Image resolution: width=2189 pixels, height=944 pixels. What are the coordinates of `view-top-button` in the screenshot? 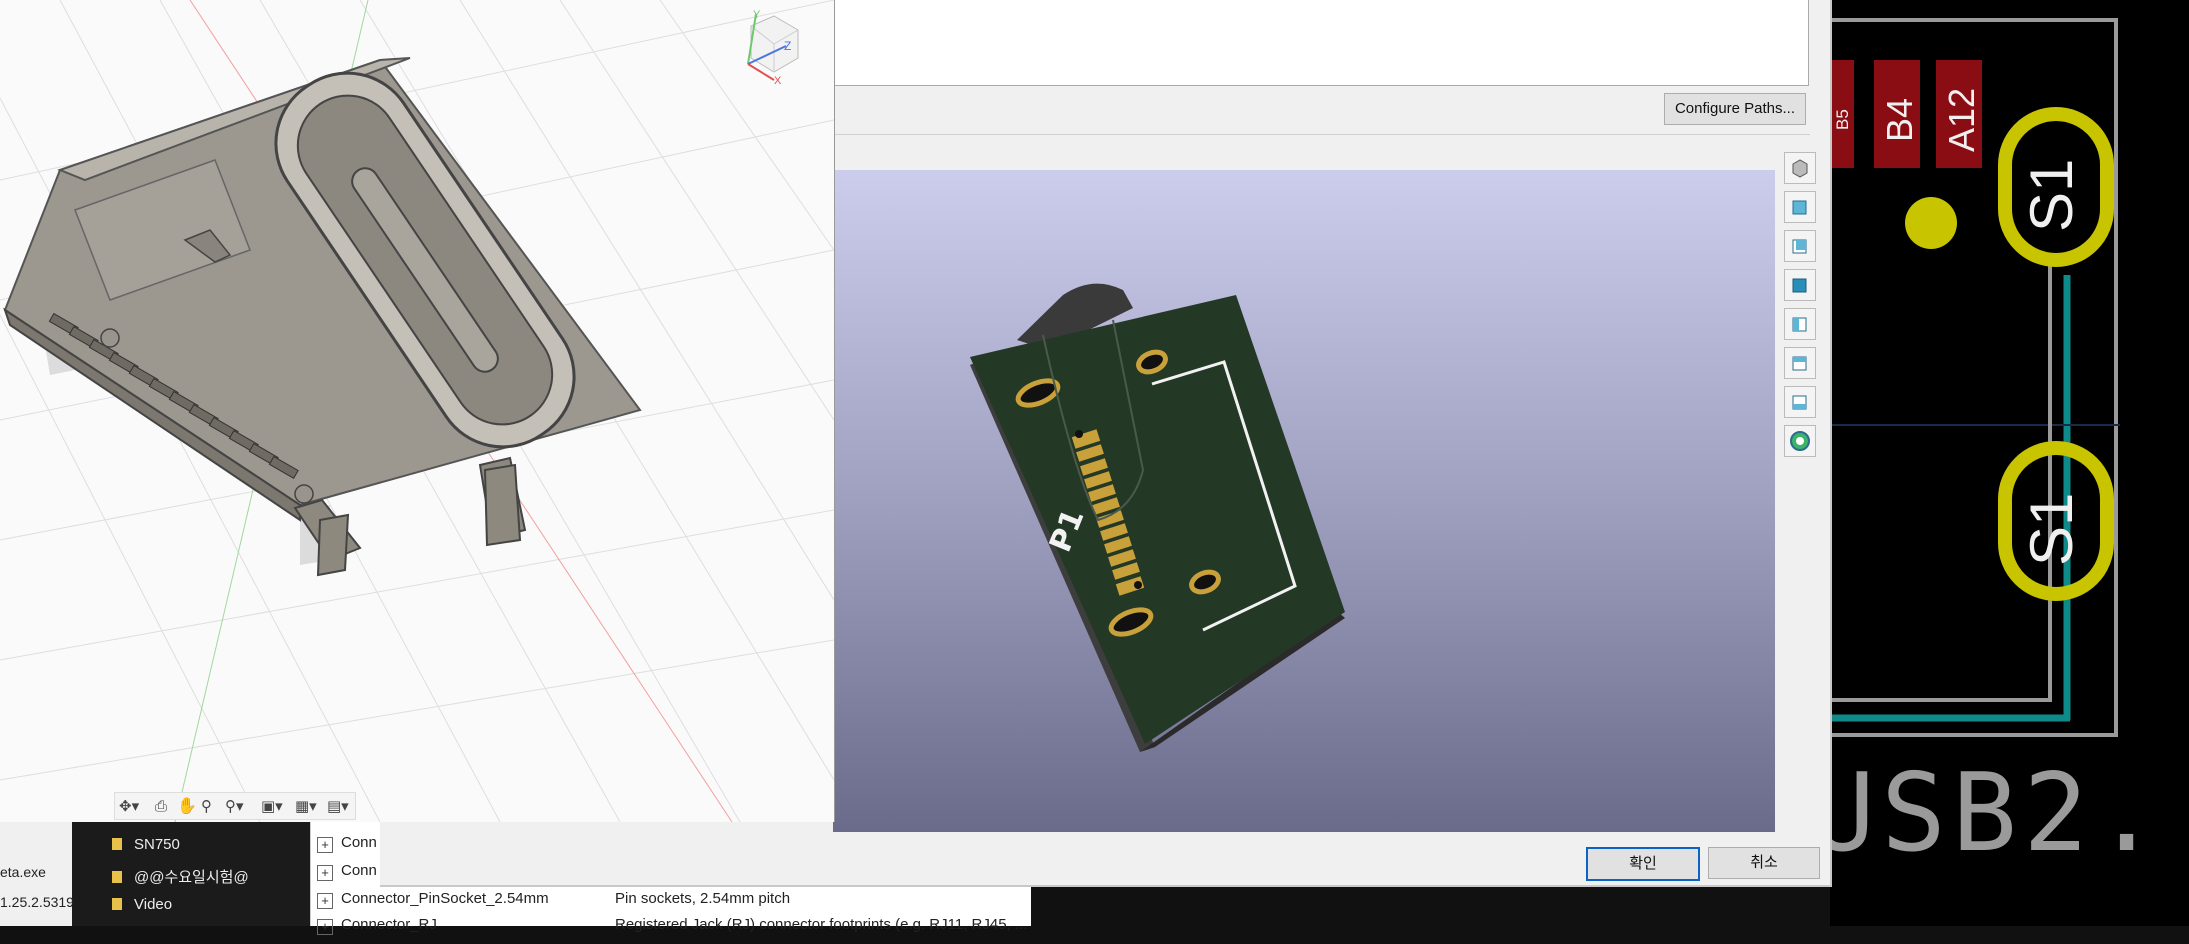 It's located at (1800, 363).